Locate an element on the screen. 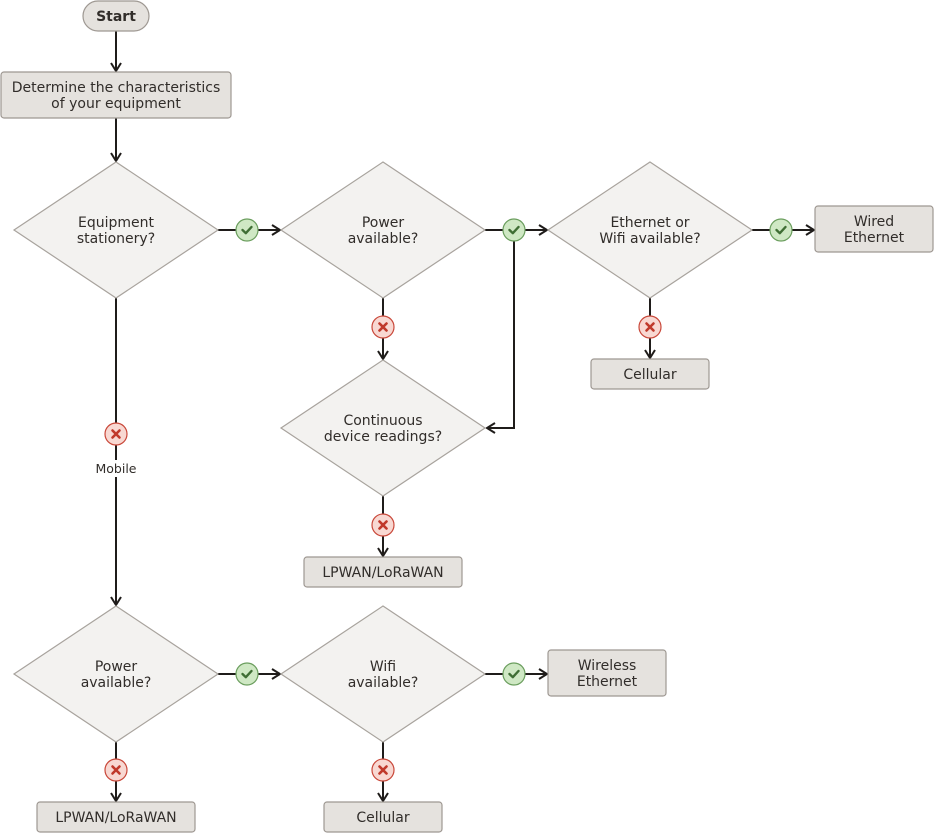  node-power1: Poweravailable? is located at coordinates (383, 230).